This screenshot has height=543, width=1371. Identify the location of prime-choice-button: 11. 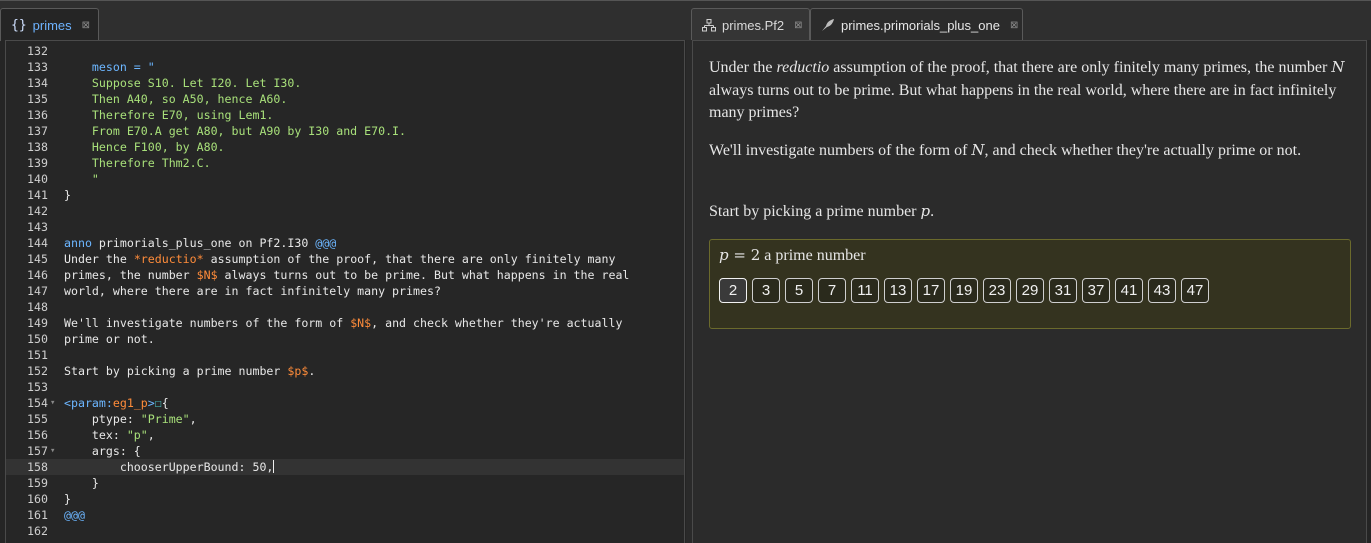
(865, 290).